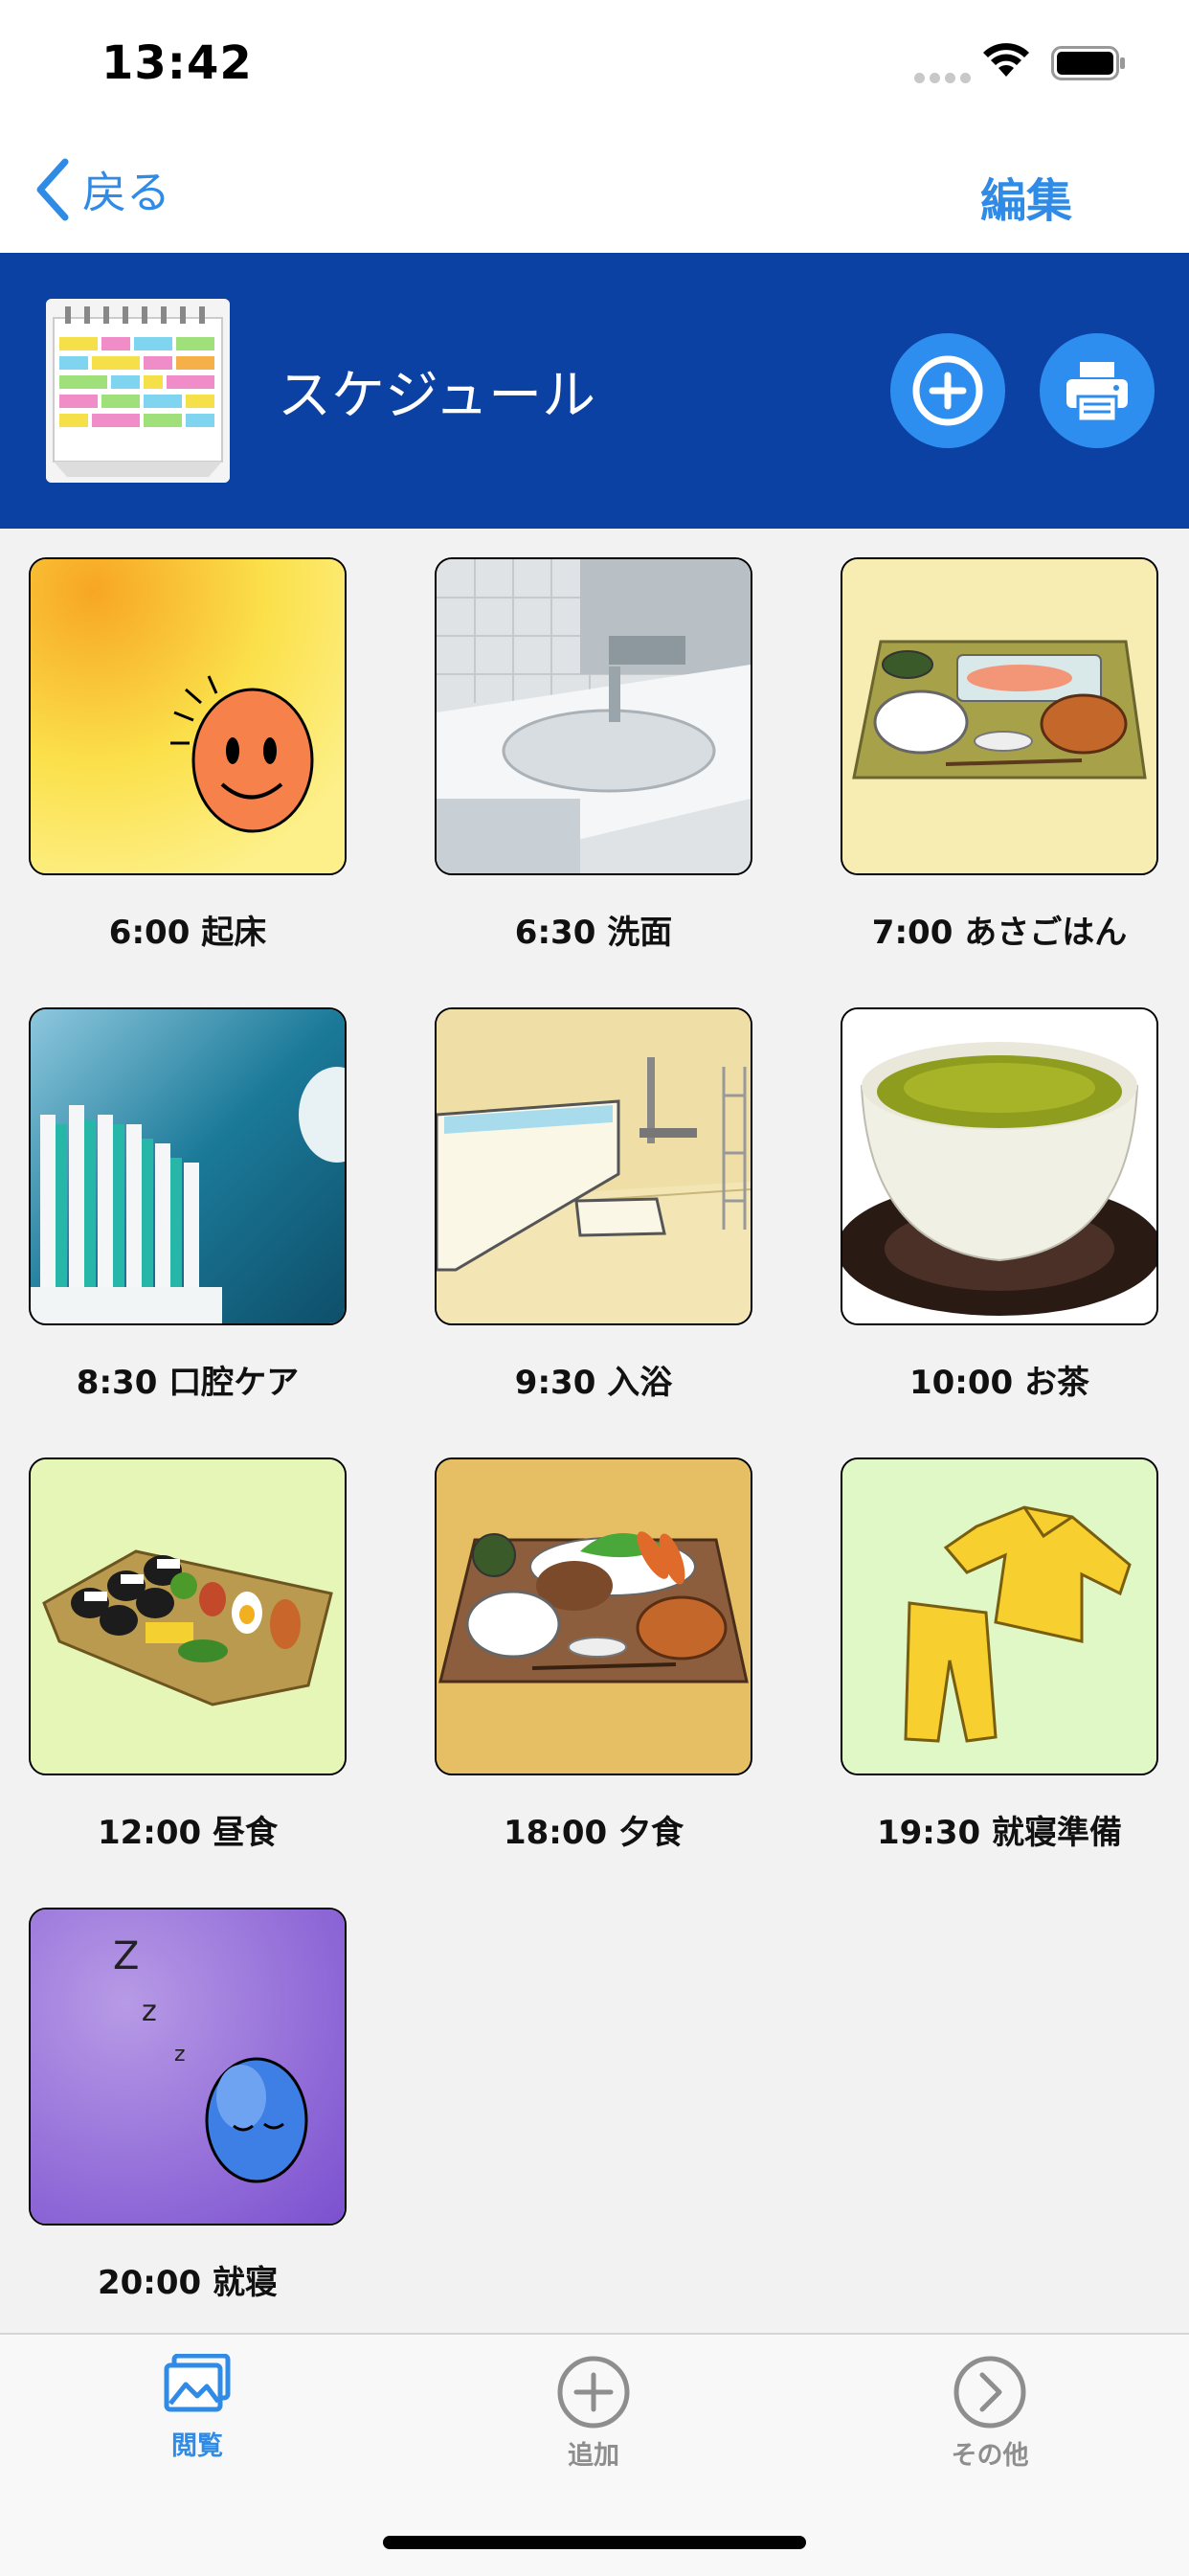 The height and width of the screenshot is (2576, 1189). I want to click on bathtub-image, so click(593, 1166).